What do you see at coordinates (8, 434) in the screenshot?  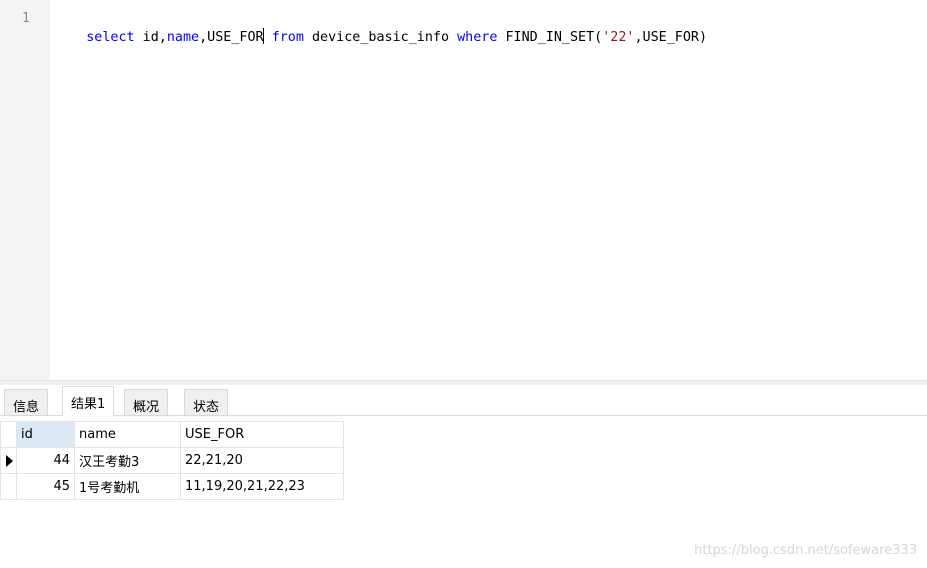 I see `row-marker-header` at bounding box center [8, 434].